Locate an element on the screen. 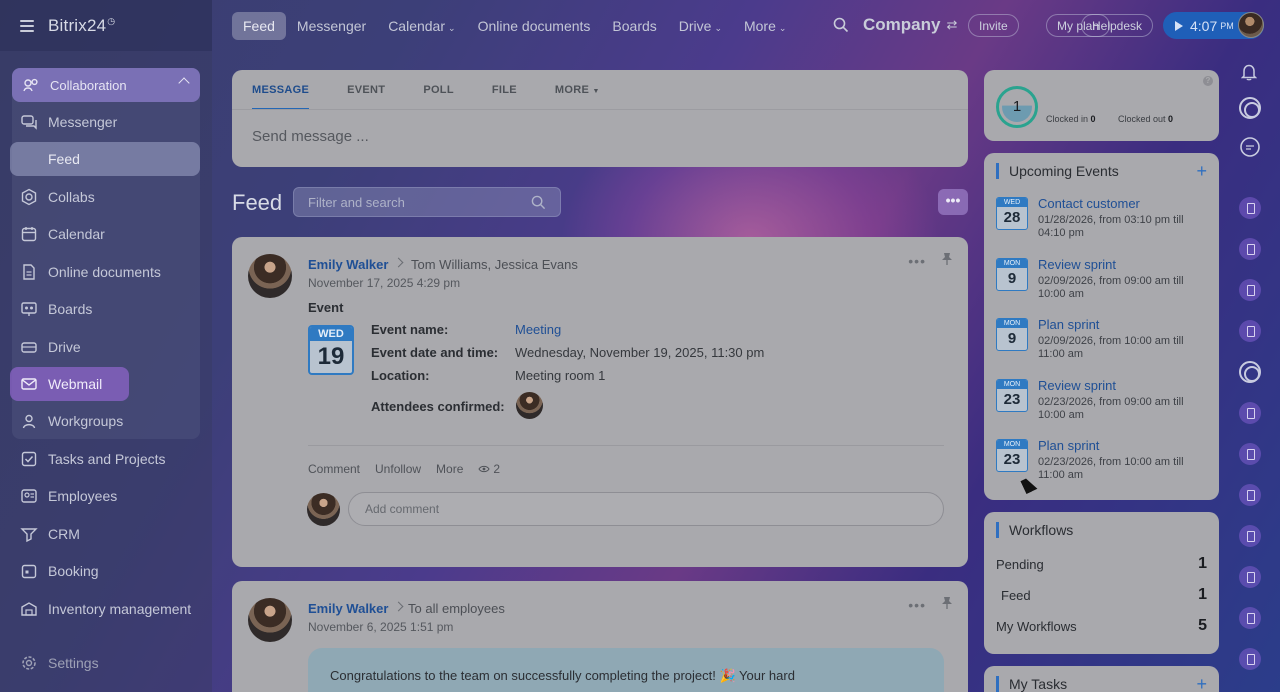  tab-more: MORE ▼ is located at coordinates (577, 97).